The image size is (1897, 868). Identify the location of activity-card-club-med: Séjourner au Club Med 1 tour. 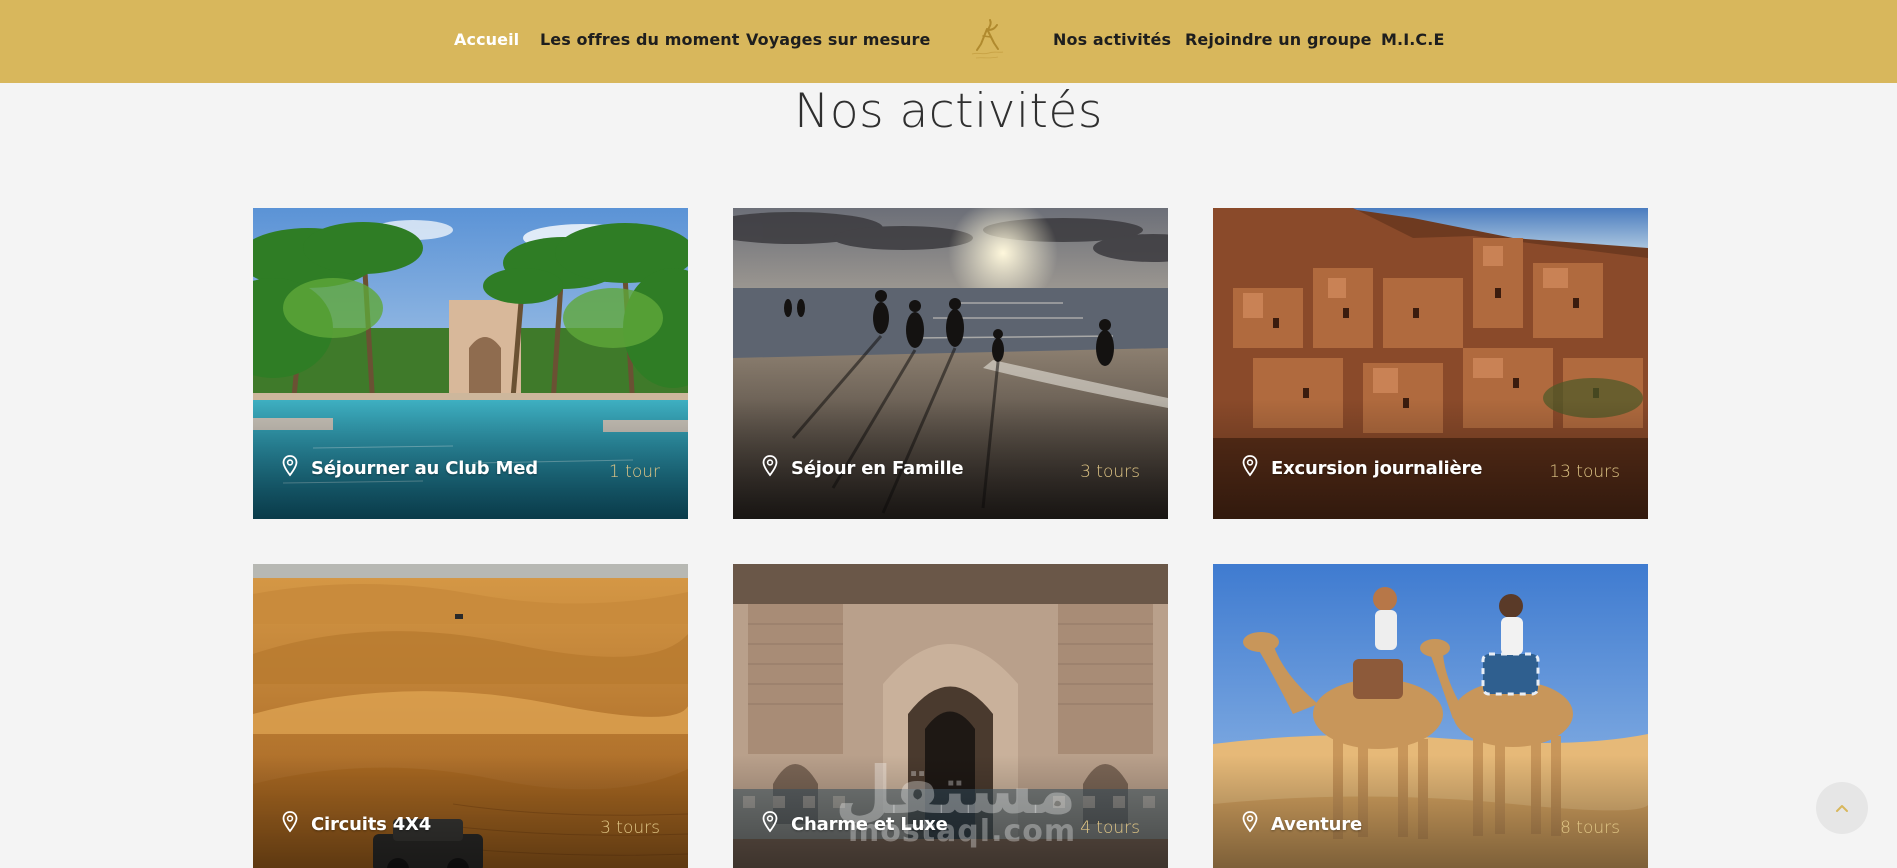
(470, 363).